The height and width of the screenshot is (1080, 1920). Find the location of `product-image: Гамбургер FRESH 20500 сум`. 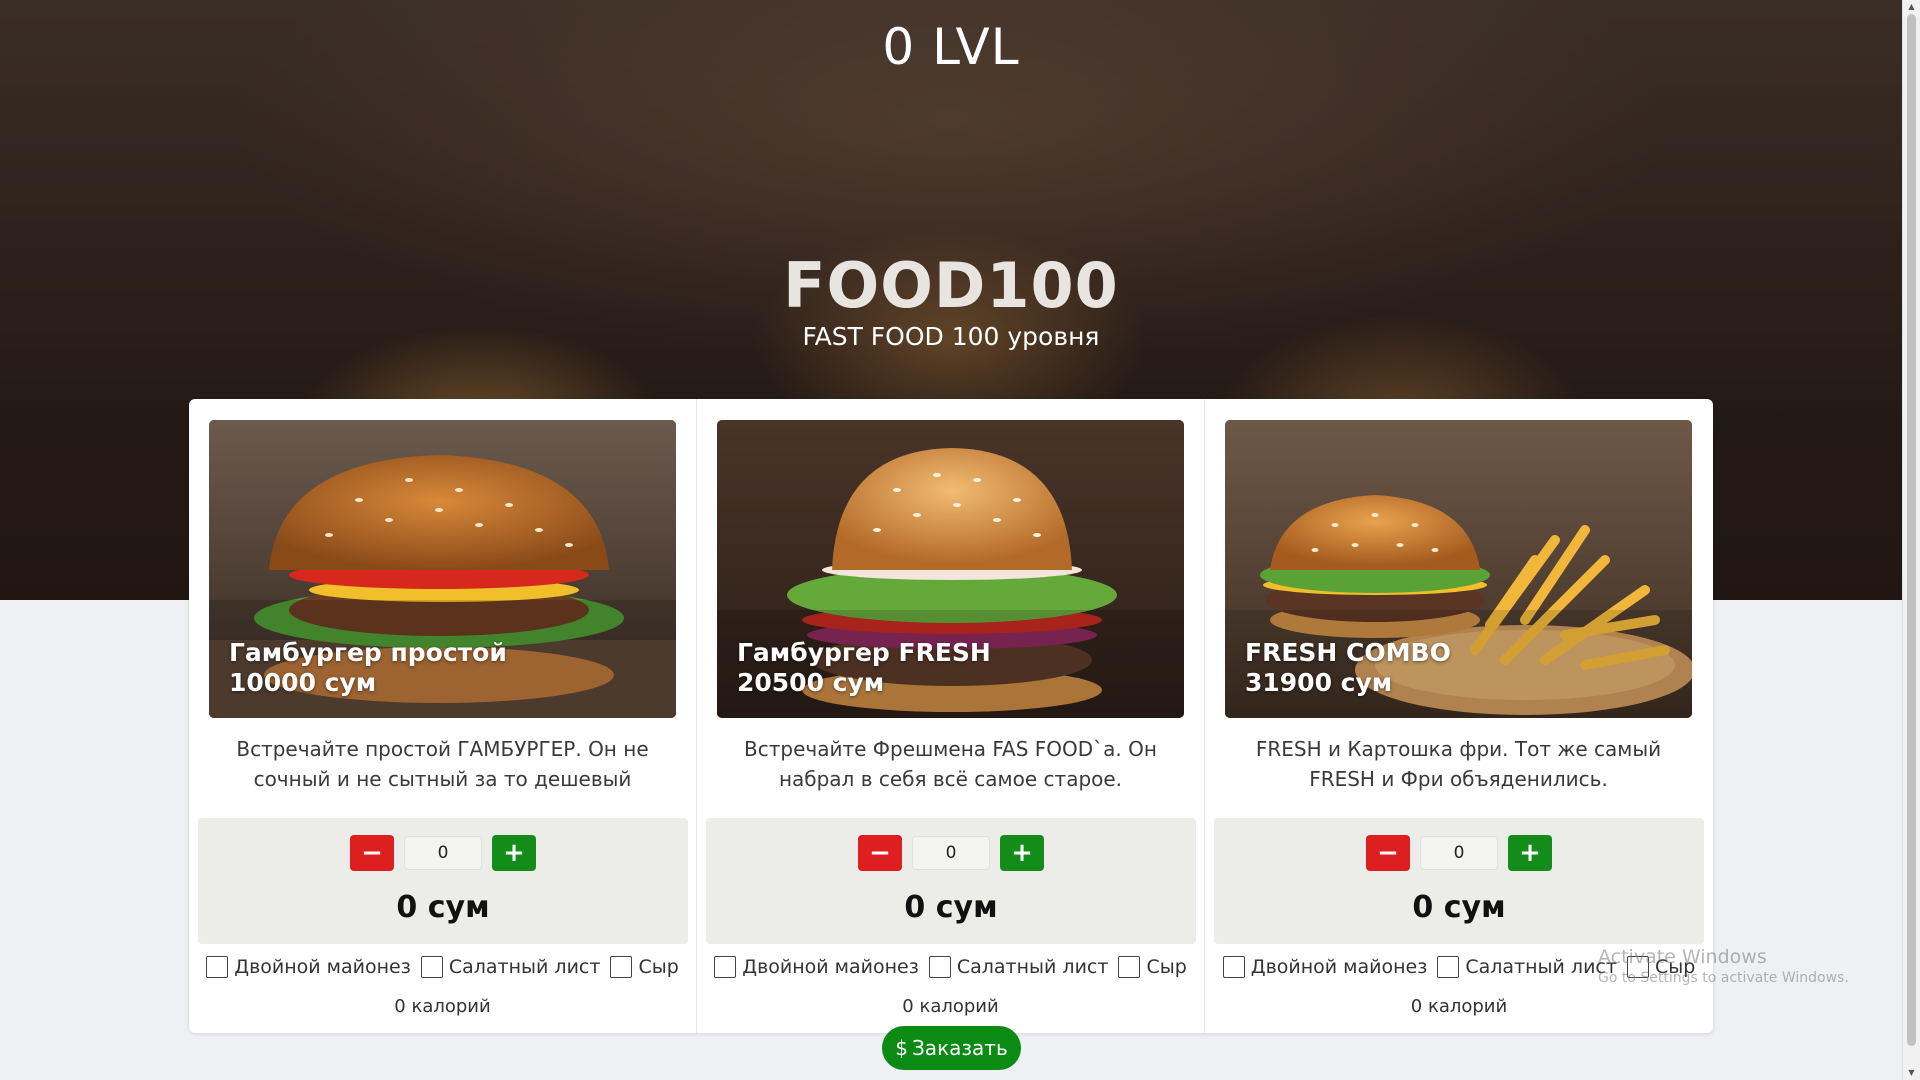

product-image: Гамбургер FRESH 20500 сум is located at coordinates (950, 569).